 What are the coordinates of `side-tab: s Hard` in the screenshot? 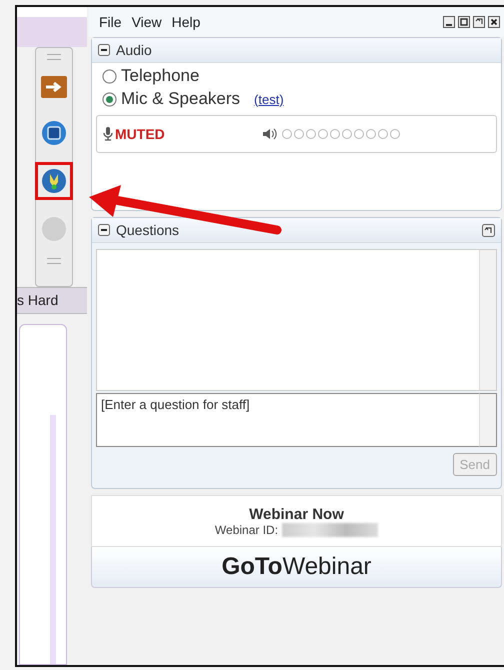 It's located at (52, 300).